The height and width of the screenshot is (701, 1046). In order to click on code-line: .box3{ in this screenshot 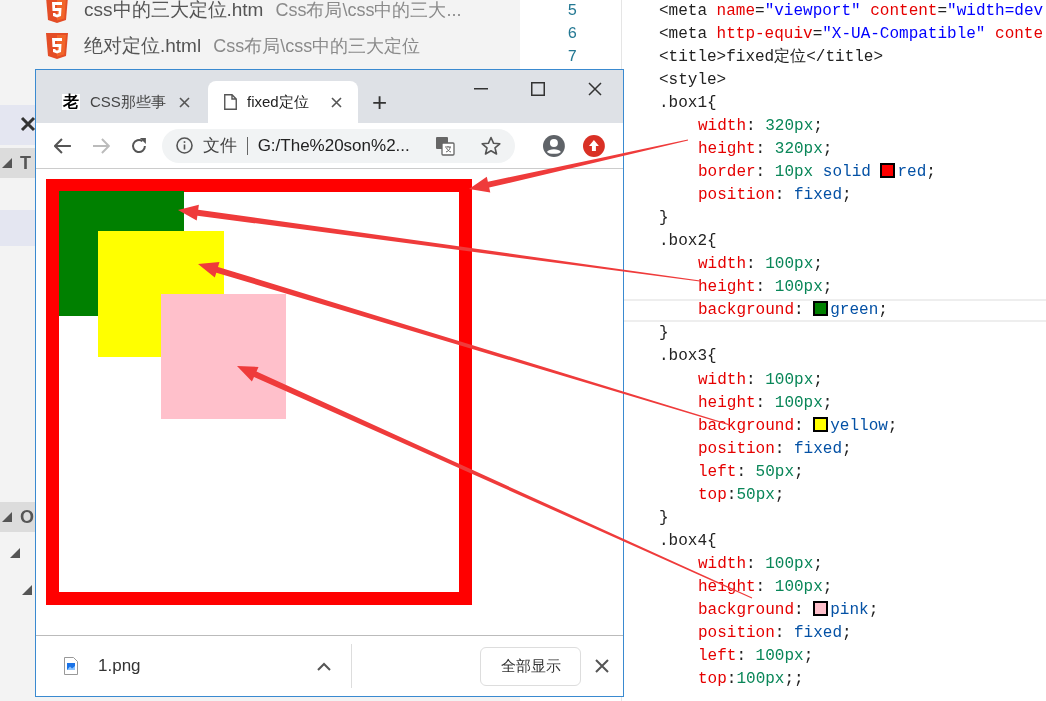, I will do `click(688, 357)`.